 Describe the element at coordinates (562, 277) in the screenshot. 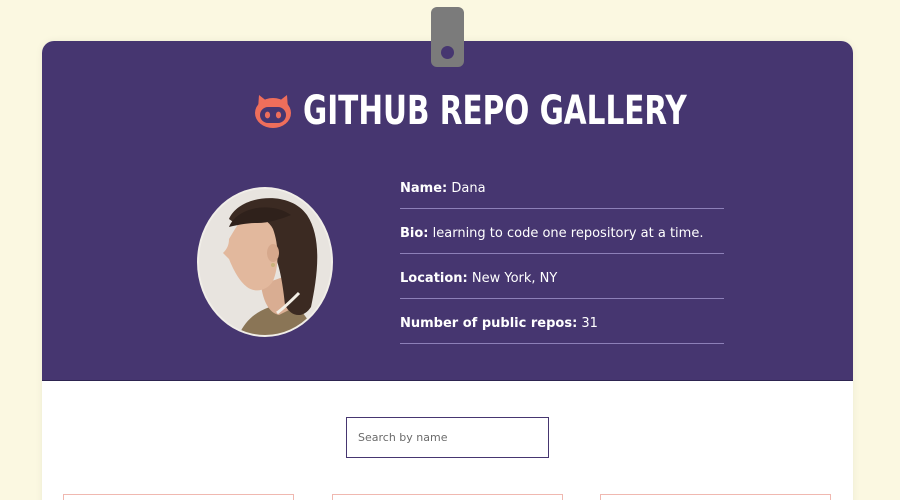

I see `profile-location-row: Location: New York, NY` at that location.